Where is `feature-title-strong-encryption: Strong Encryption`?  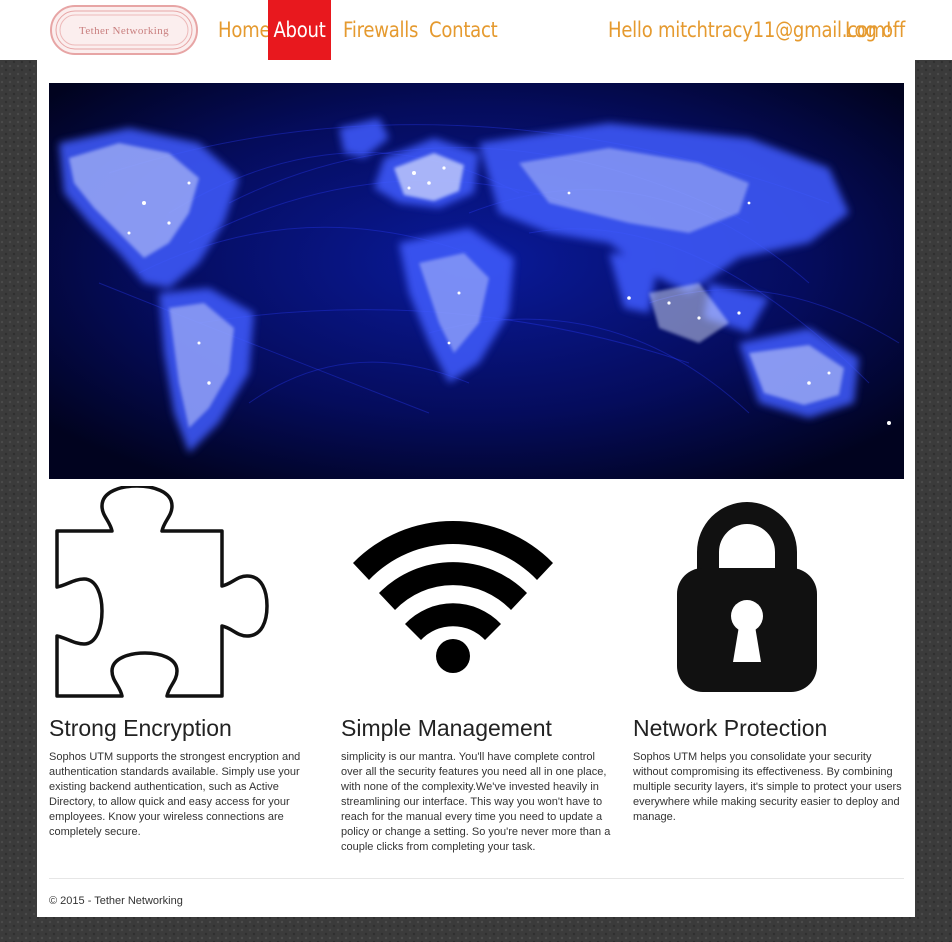
feature-title-strong-encryption: Strong Encryption is located at coordinates (140, 728).